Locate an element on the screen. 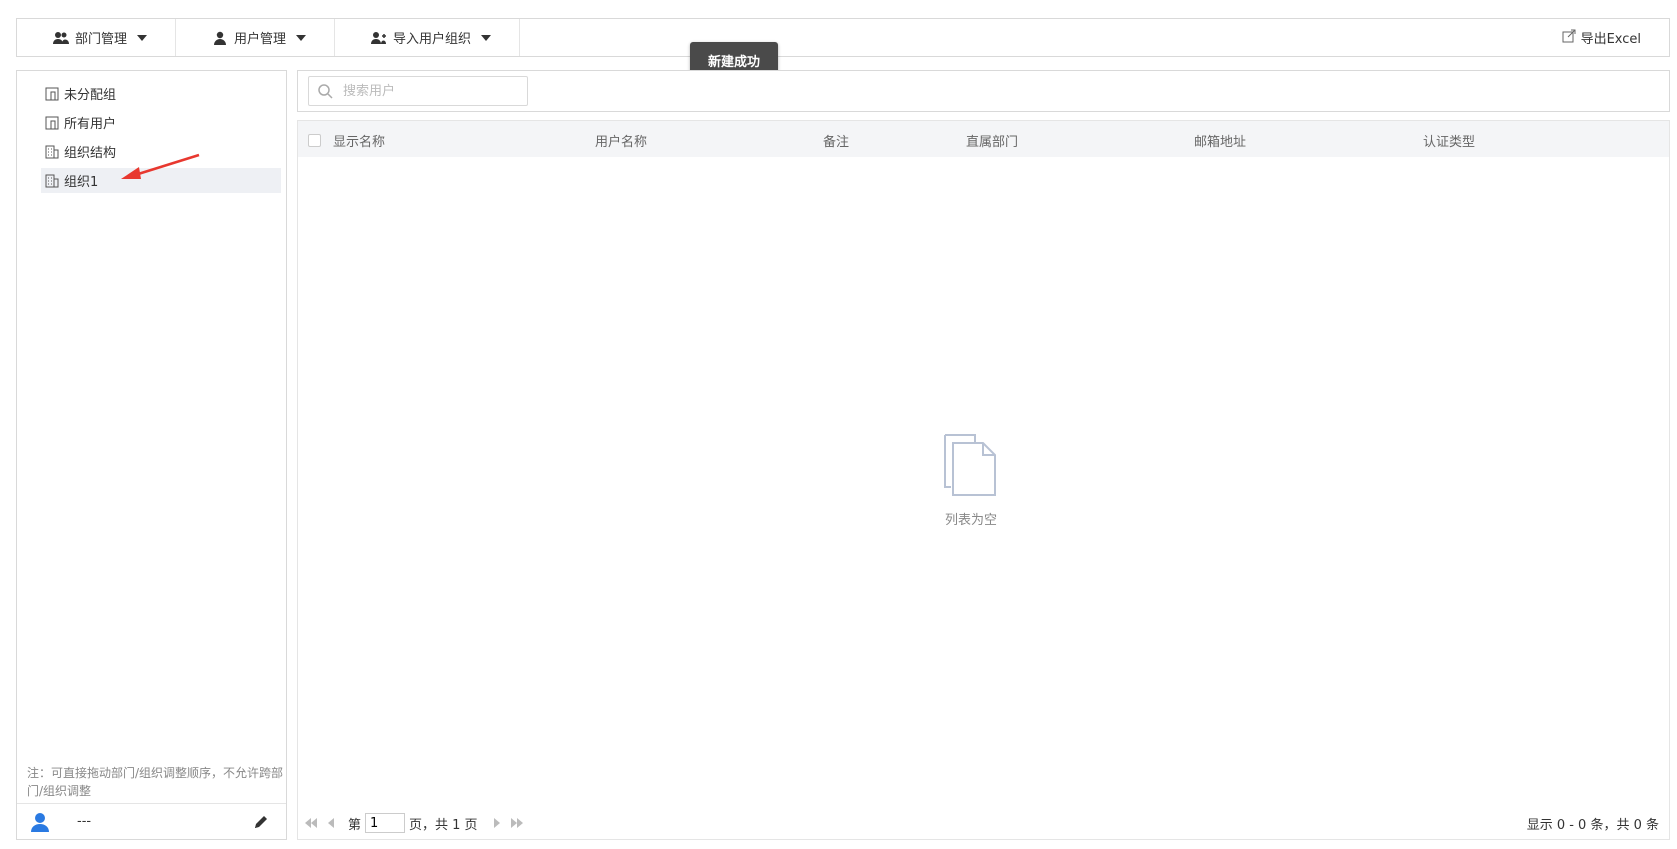  import-org-menu: 导入用户组织 is located at coordinates (428, 37).